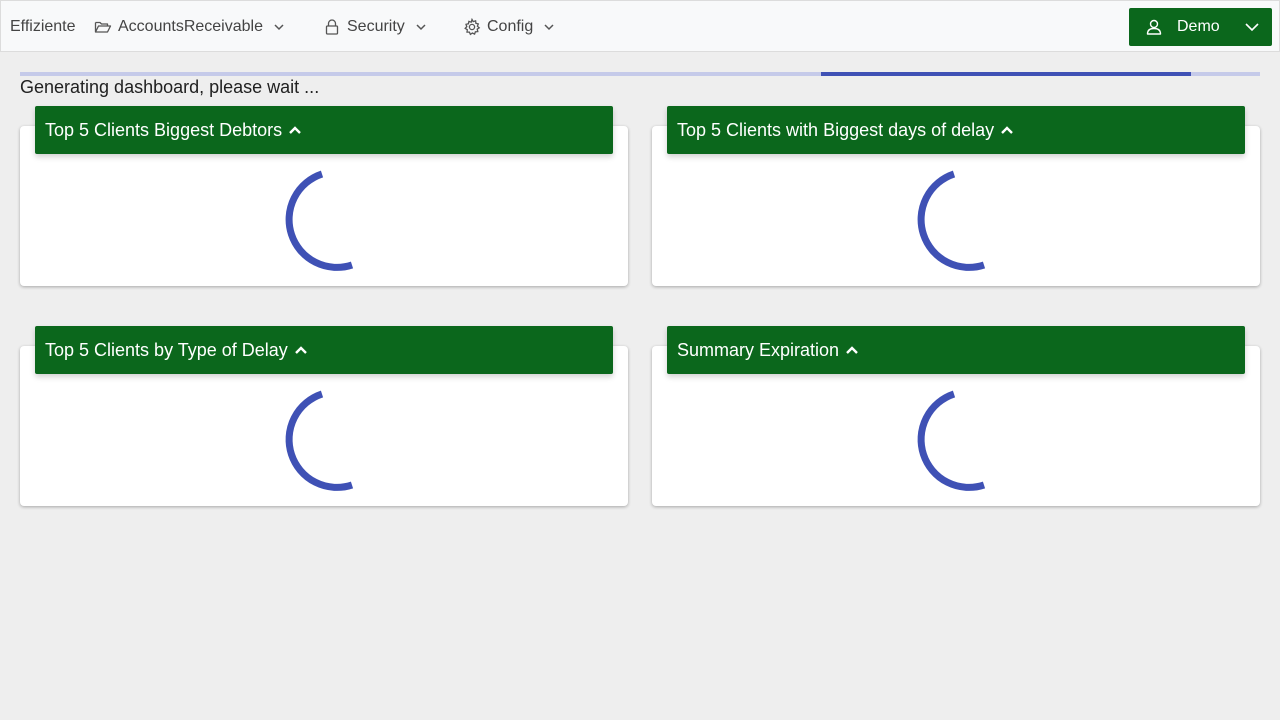 The height and width of the screenshot is (720, 1280). What do you see at coordinates (166, 349) in the screenshot?
I see `card-title: Top 5 Clients by Type of Delay` at bounding box center [166, 349].